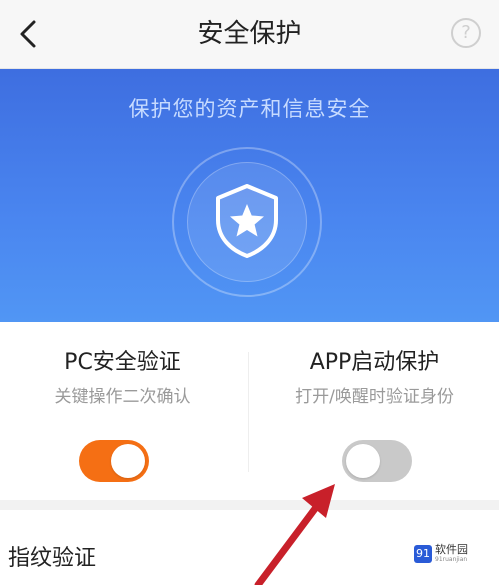 The width and height of the screenshot is (499, 585). Describe the element at coordinates (451, 559) in the screenshot. I see `watermark-site: 91ruanjian` at that location.